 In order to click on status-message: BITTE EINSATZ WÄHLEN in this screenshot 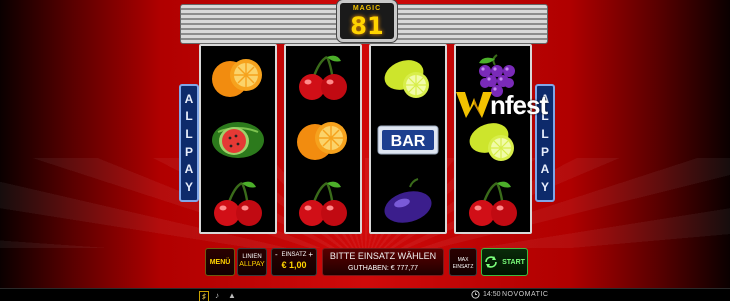, I will do `click(383, 256)`.